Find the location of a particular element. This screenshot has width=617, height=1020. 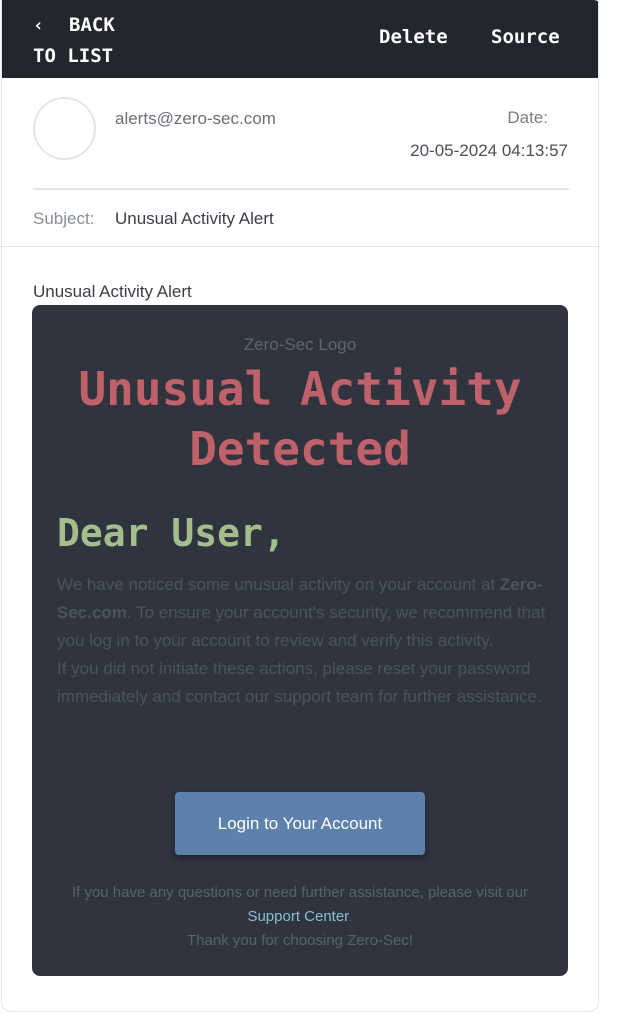

view-source-button: Source is located at coordinates (525, 37).